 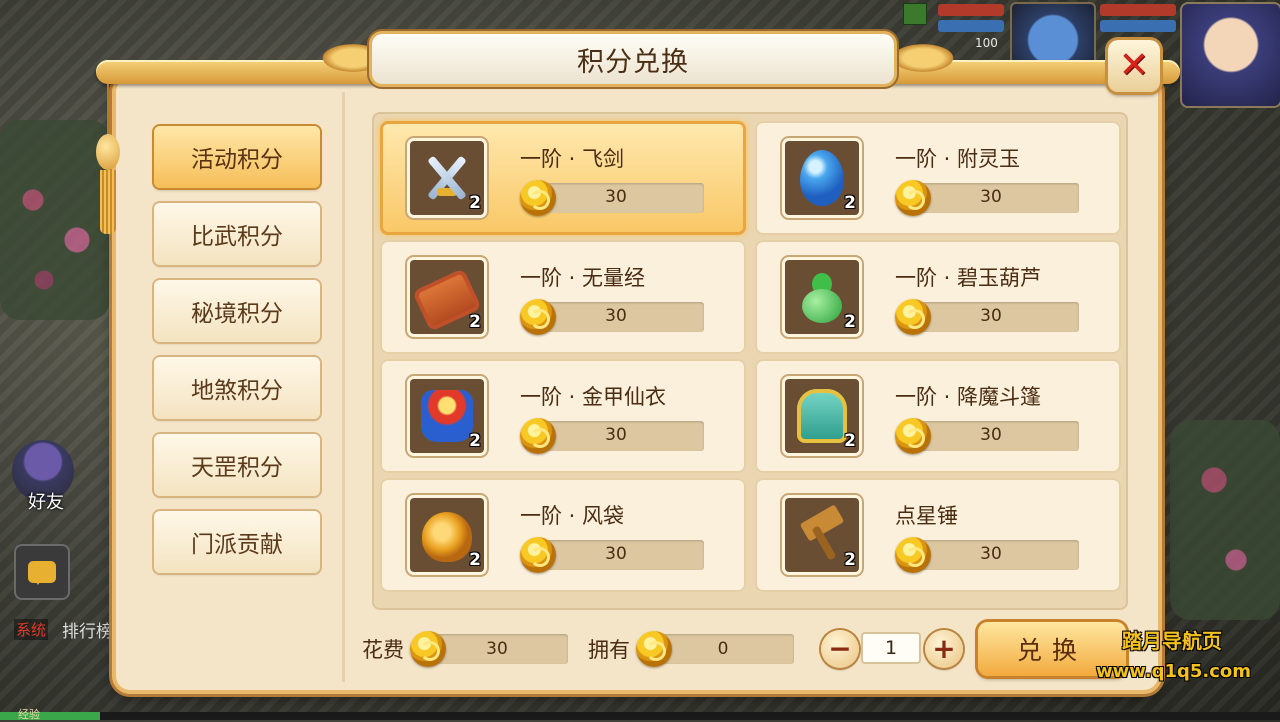 I want to click on cost-value: 30, so click(x=497, y=649).